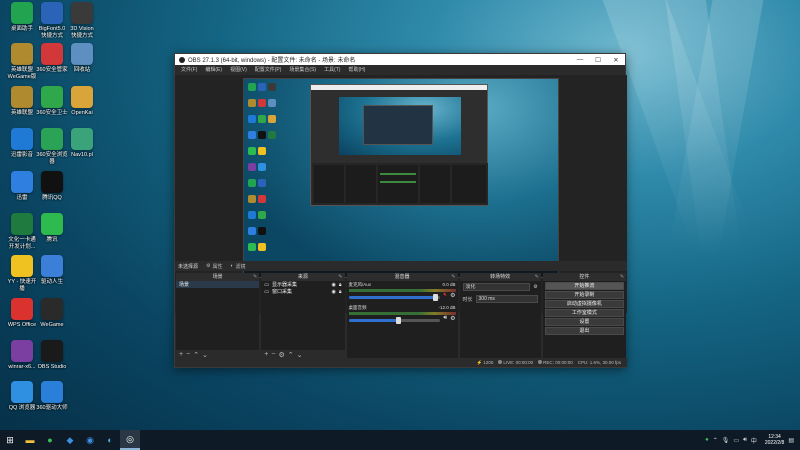 The image size is (800, 450). I want to click on tray-360-icon: ●, so click(707, 440).